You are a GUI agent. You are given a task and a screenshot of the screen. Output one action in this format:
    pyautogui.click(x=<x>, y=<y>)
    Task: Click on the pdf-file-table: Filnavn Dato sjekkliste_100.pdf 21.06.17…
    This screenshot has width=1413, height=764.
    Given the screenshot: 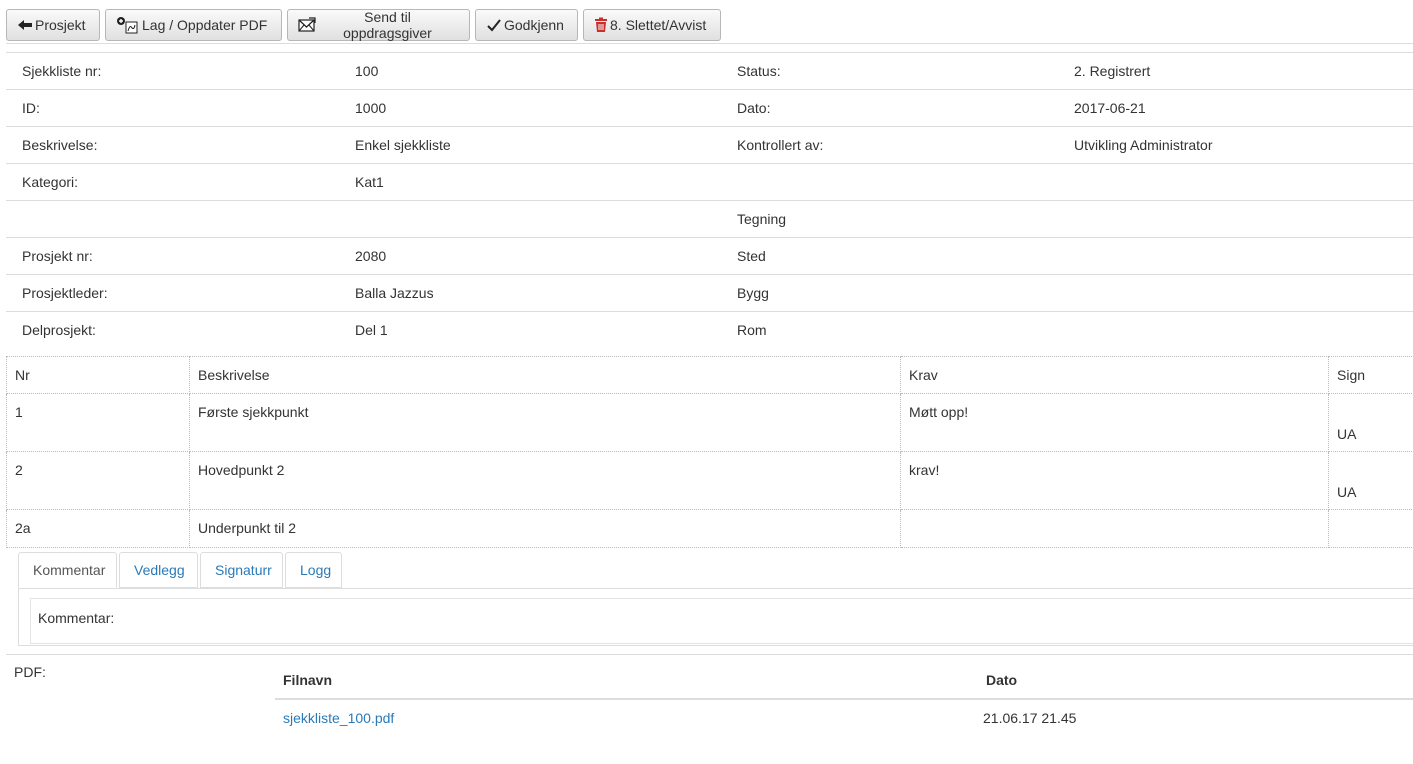 What is the action you would take?
    pyautogui.click(x=844, y=698)
    